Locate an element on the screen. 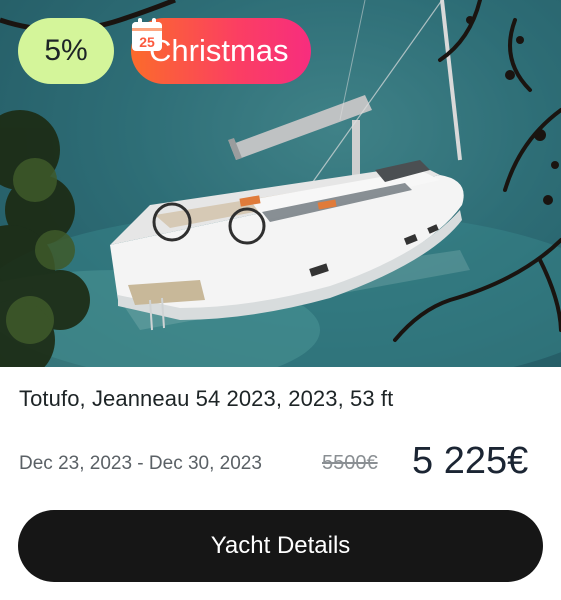 This screenshot has width=561, height=600. yacht-details-label: Yacht Details is located at coordinates (280, 545).